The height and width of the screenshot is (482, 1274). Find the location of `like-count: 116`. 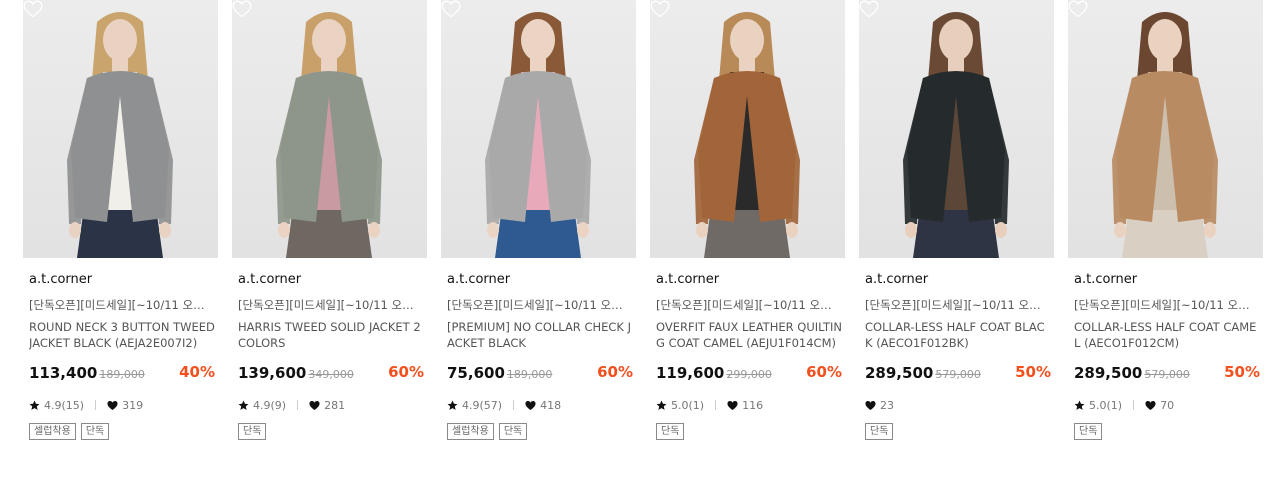

like-count: 116 is located at coordinates (753, 405).